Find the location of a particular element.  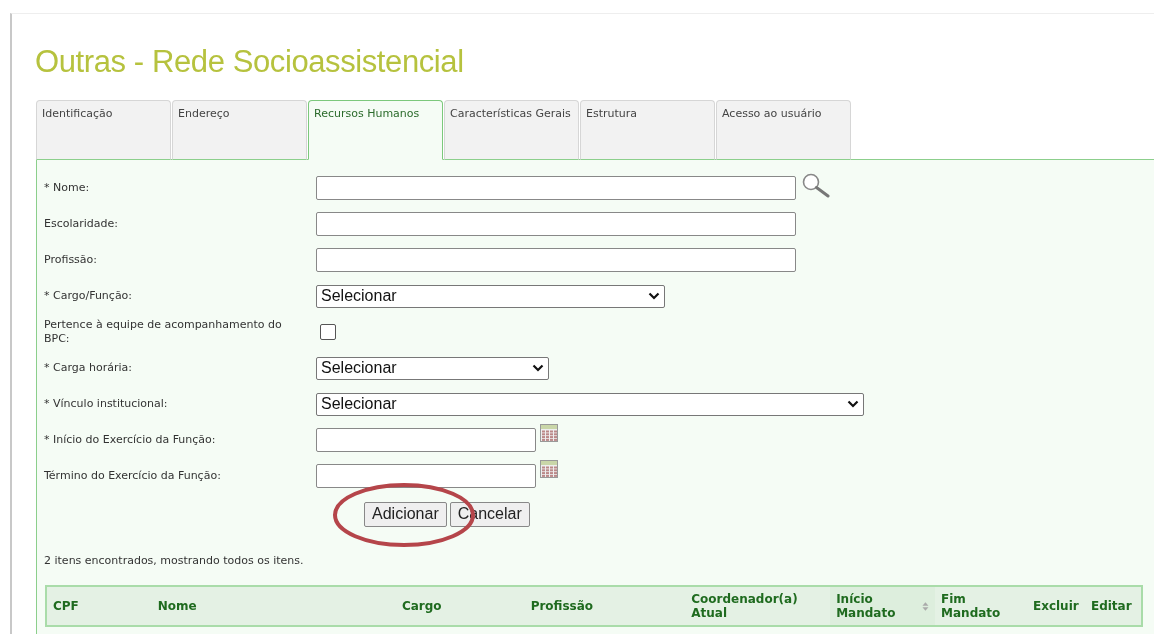

column-header: Nome is located at coordinates (273, 606).